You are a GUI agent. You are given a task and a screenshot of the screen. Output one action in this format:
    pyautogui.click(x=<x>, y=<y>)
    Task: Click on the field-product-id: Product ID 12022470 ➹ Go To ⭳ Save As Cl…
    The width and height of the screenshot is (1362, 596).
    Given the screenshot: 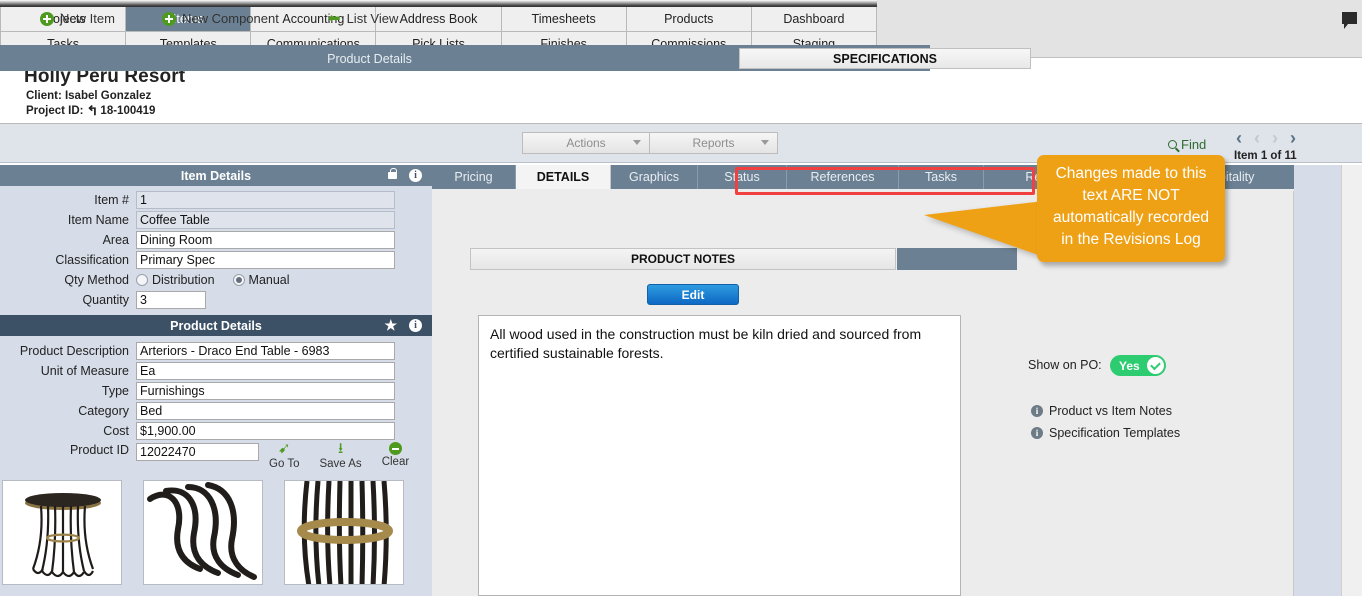 What is the action you would take?
    pyautogui.click(x=216, y=458)
    